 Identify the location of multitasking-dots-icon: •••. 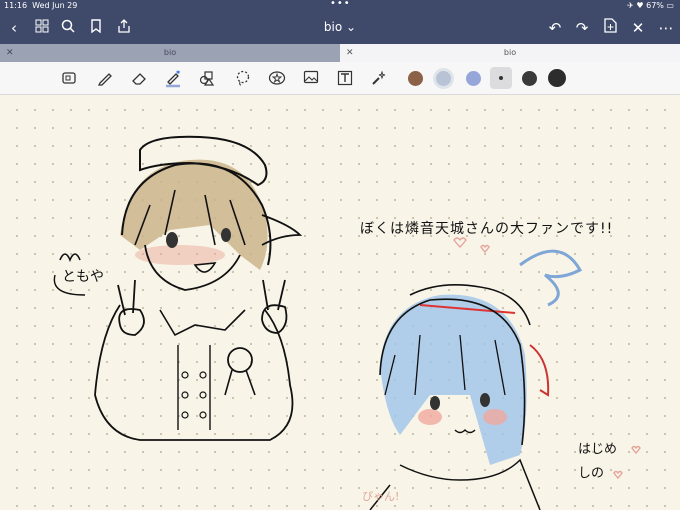
(340, 4).